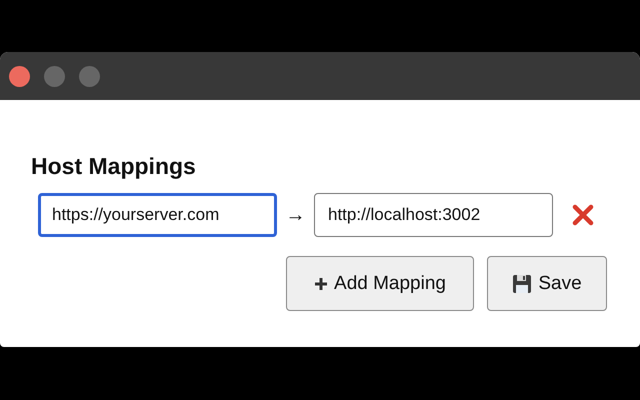 This screenshot has height=400, width=640. What do you see at coordinates (295, 215) in the screenshot?
I see `arrow-text: →` at bounding box center [295, 215].